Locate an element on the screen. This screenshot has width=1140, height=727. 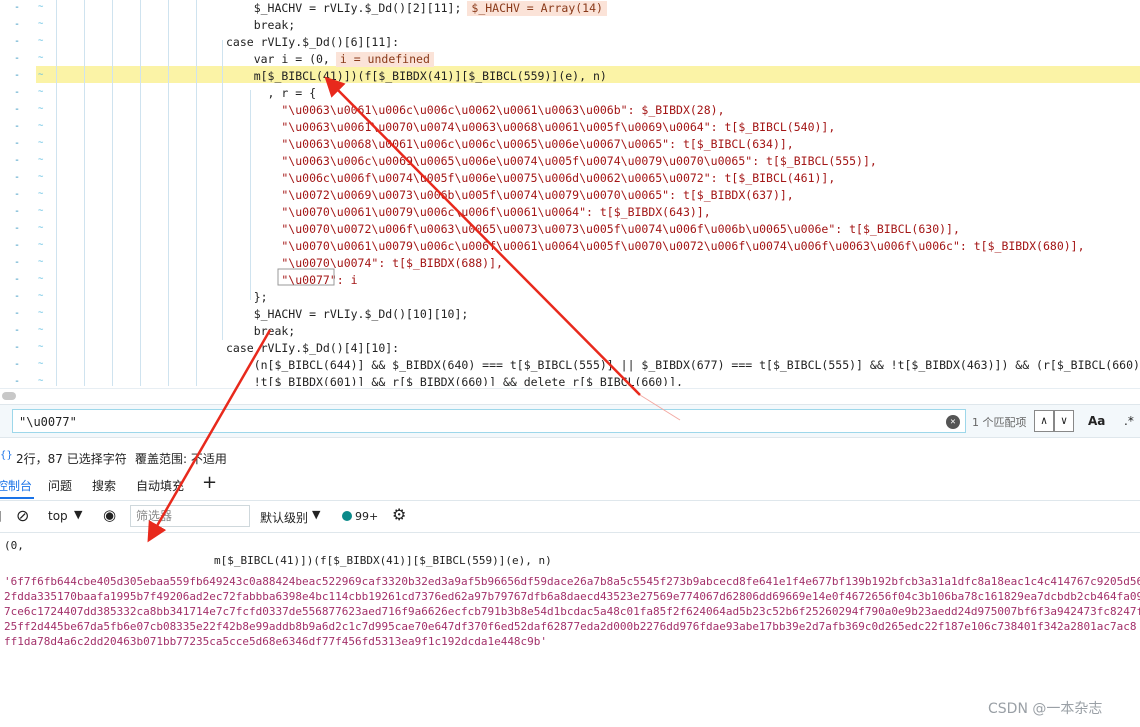
regex-button: .* is located at coordinates (1129, 421).